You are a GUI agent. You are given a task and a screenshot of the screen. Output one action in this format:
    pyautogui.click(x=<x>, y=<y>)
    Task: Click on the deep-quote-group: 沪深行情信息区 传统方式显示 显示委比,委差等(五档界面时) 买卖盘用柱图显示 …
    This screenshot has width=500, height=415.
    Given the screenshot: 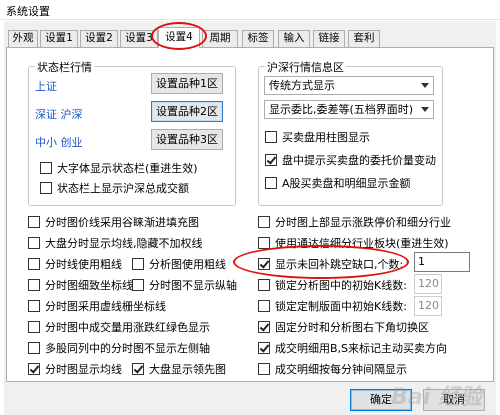 What is the action you would take?
    pyautogui.click(x=350, y=132)
    